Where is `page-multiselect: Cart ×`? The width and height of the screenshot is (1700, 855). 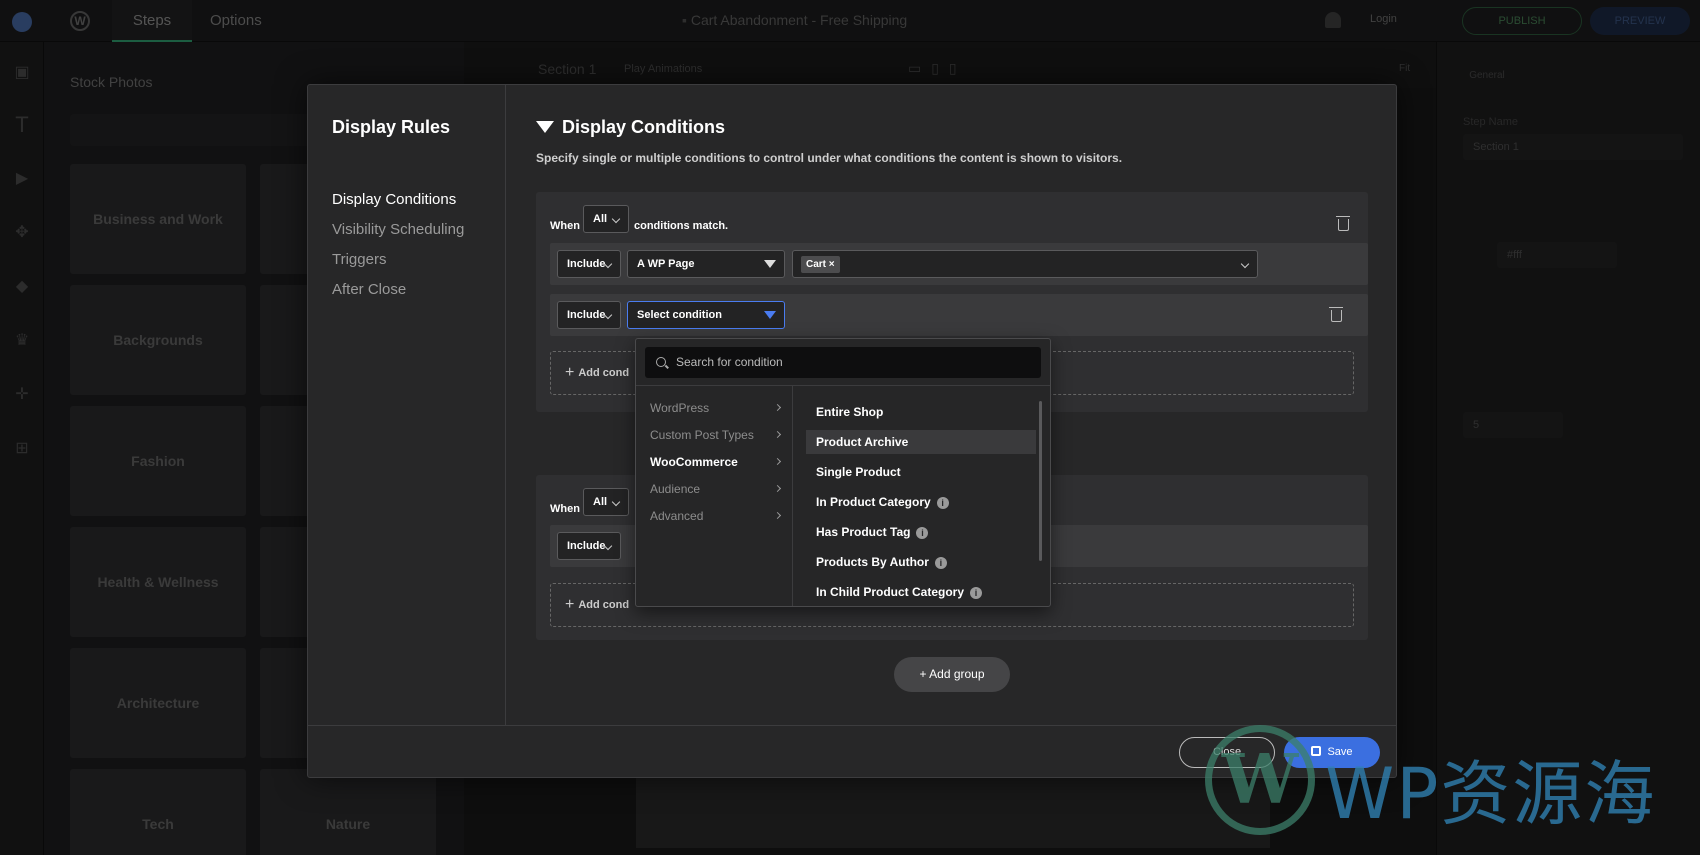 page-multiselect: Cart × is located at coordinates (1025, 264).